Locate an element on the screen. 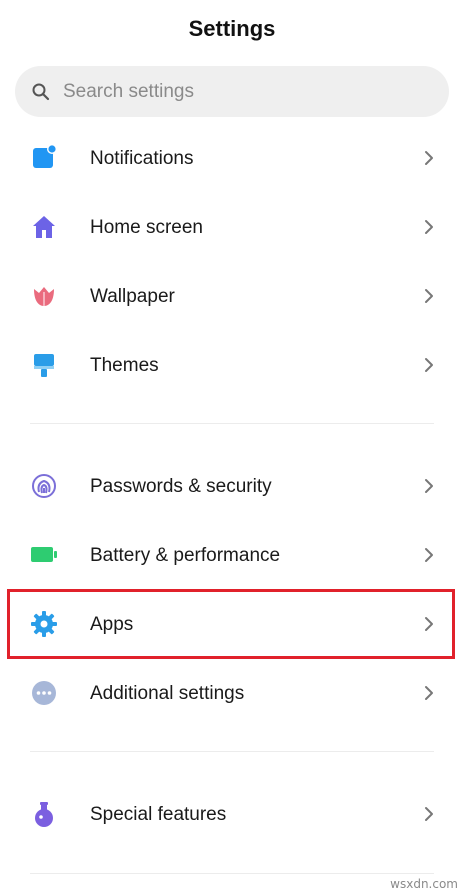  settings-item-label: Special features is located at coordinates (158, 814).